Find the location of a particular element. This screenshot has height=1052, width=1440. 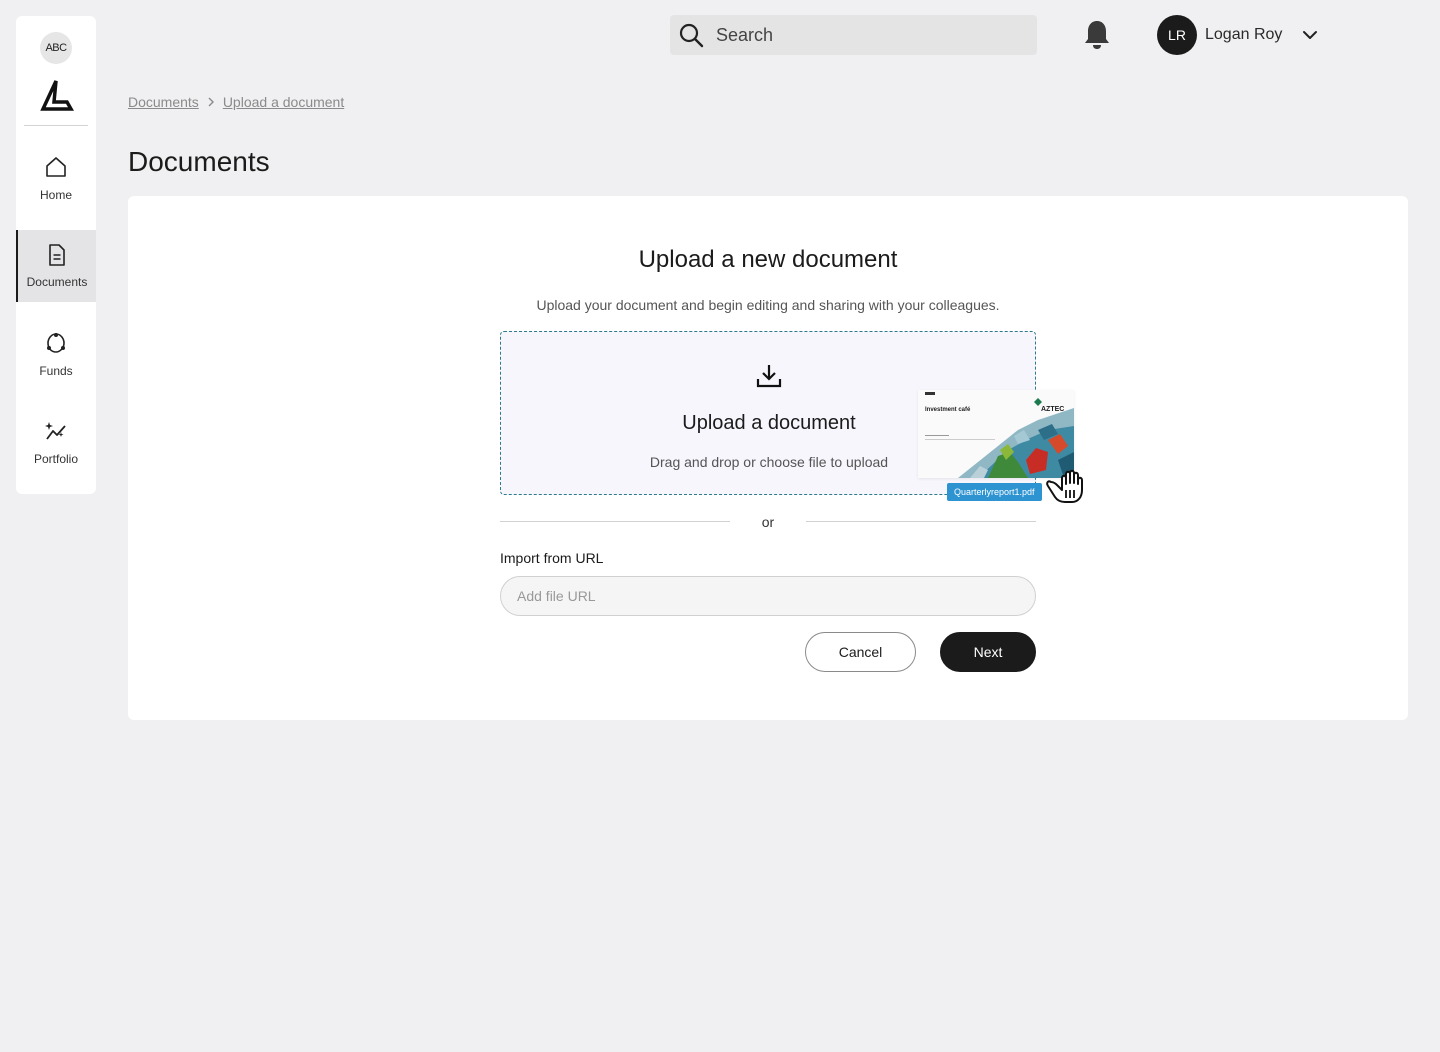

bell-icon is located at coordinates (1097, 35).